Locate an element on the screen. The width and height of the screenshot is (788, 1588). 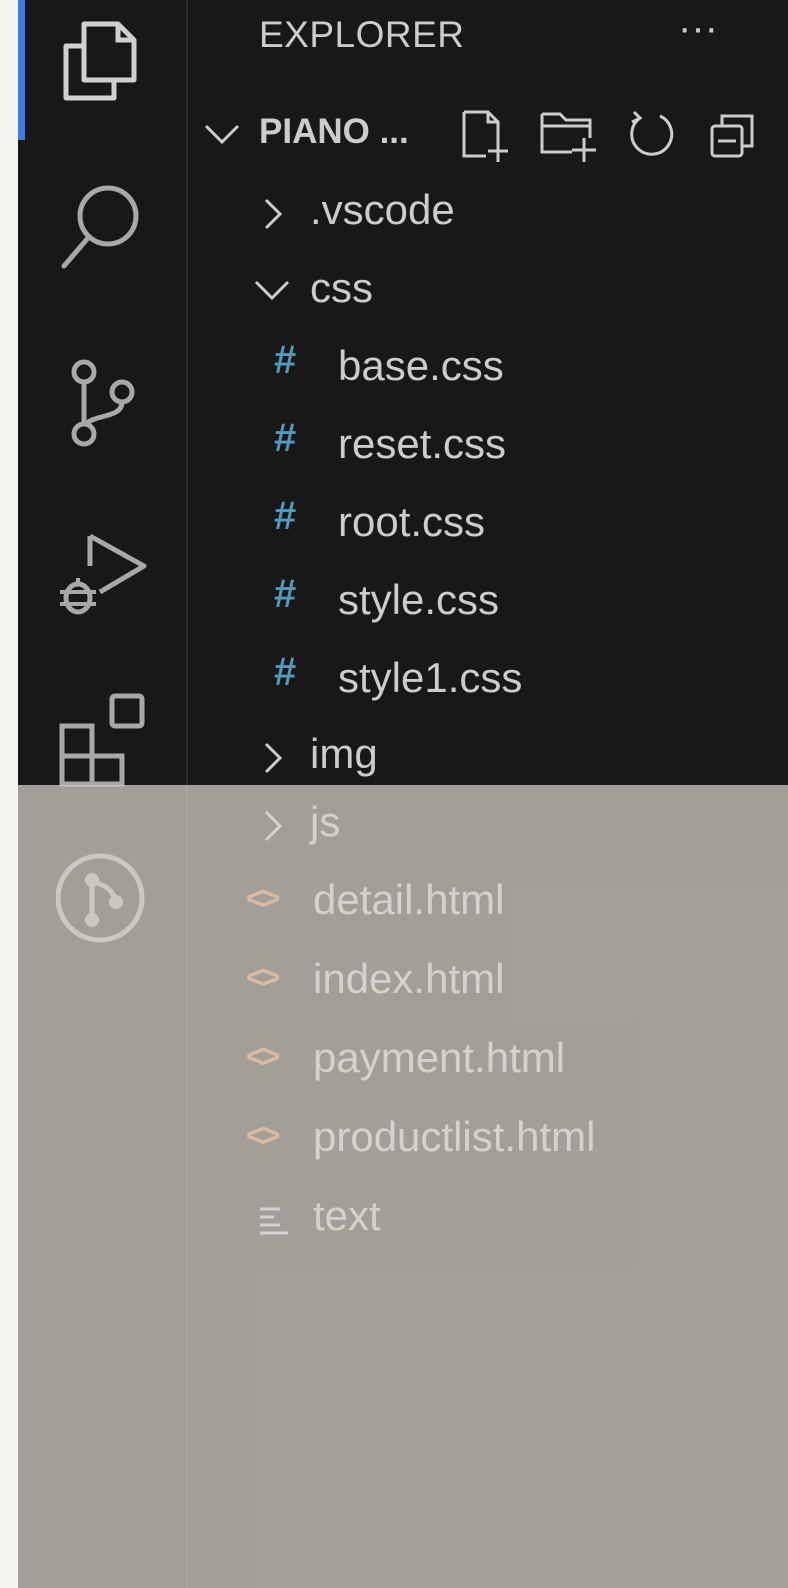
tree-file-reset-css: # reset.css is located at coordinates (488, 447).